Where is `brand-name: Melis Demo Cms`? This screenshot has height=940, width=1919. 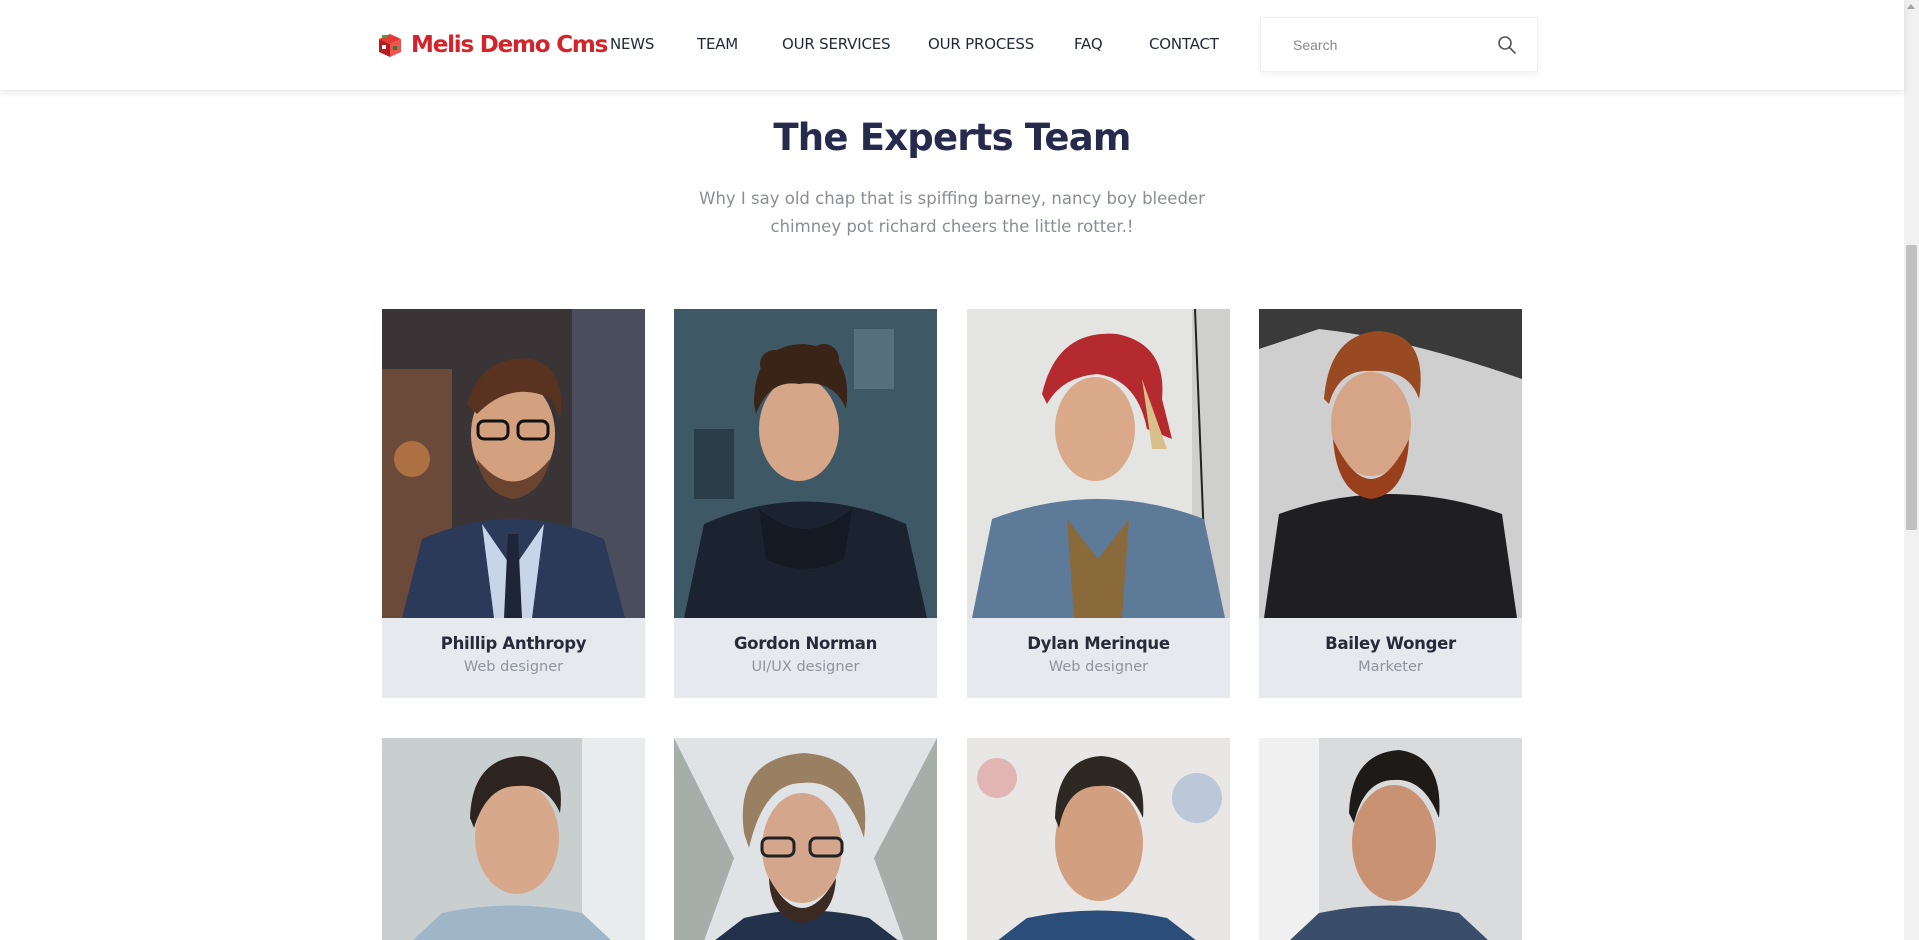
brand-name: Melis Demo Cms is located at coordinates (509, 45).